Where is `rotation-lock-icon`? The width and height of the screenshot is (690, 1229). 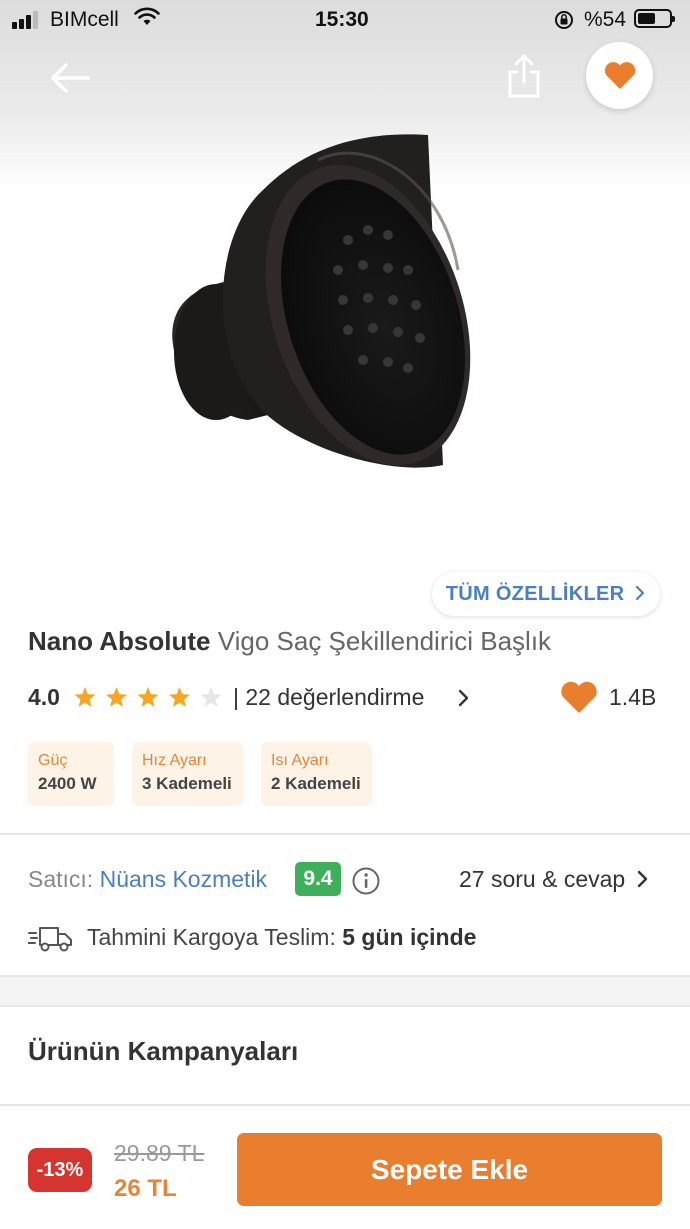 rotation-lock-icon is located at coordinates (564, 20).